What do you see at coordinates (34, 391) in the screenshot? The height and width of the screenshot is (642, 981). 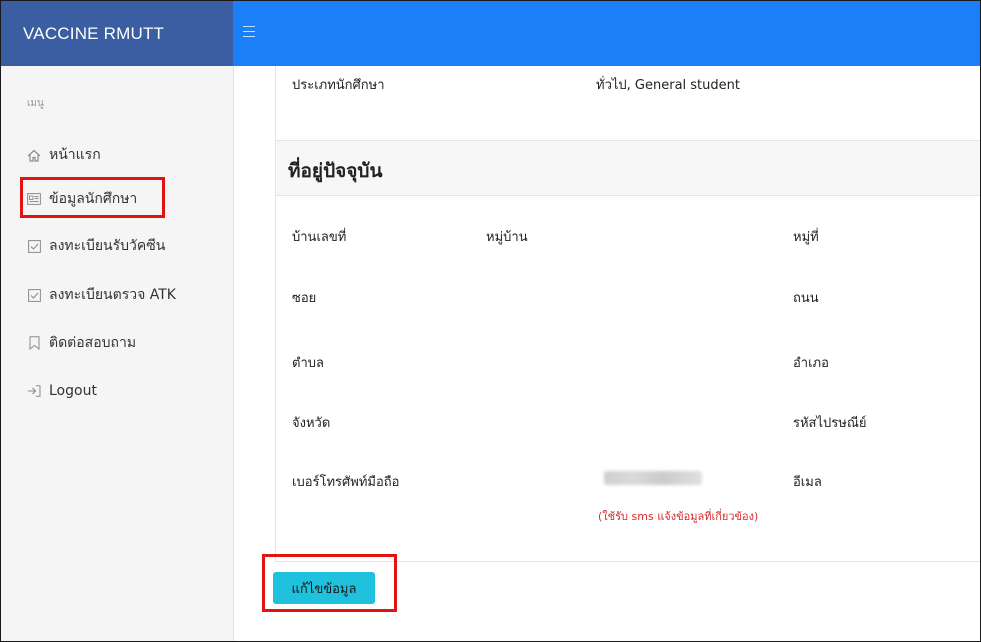 I see `sign-in-icon` at bounding box center [34, 391].